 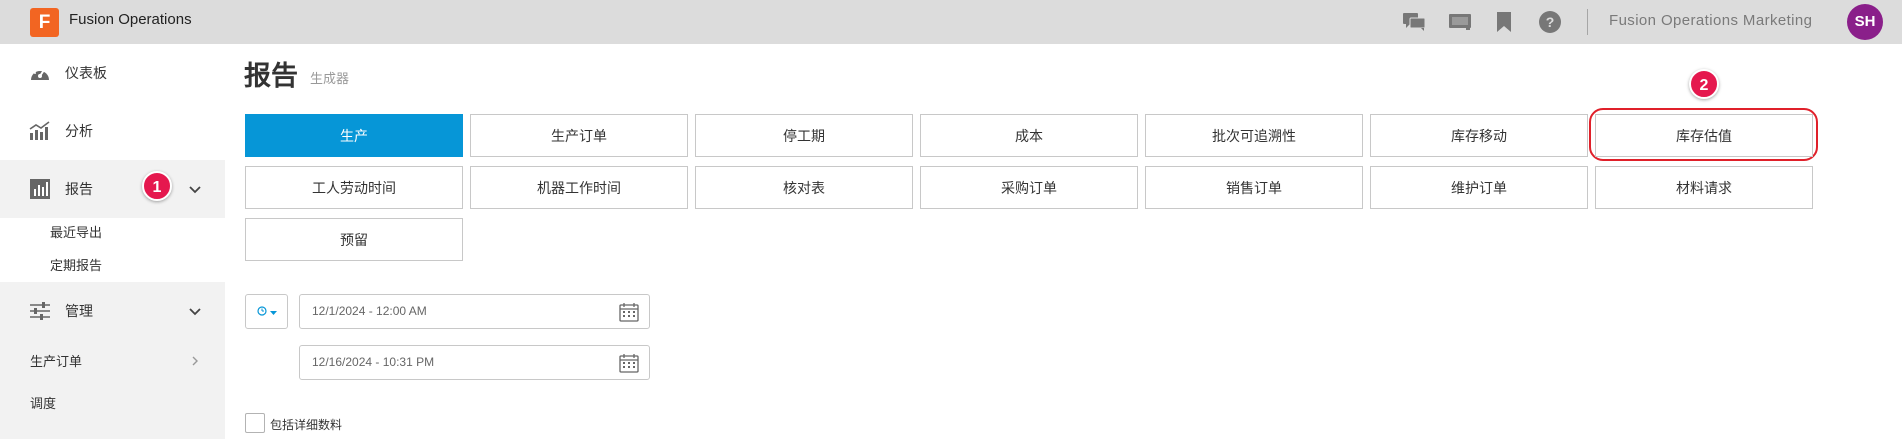 I want to click on help-icon: ?, so click(x=1550, y=22).